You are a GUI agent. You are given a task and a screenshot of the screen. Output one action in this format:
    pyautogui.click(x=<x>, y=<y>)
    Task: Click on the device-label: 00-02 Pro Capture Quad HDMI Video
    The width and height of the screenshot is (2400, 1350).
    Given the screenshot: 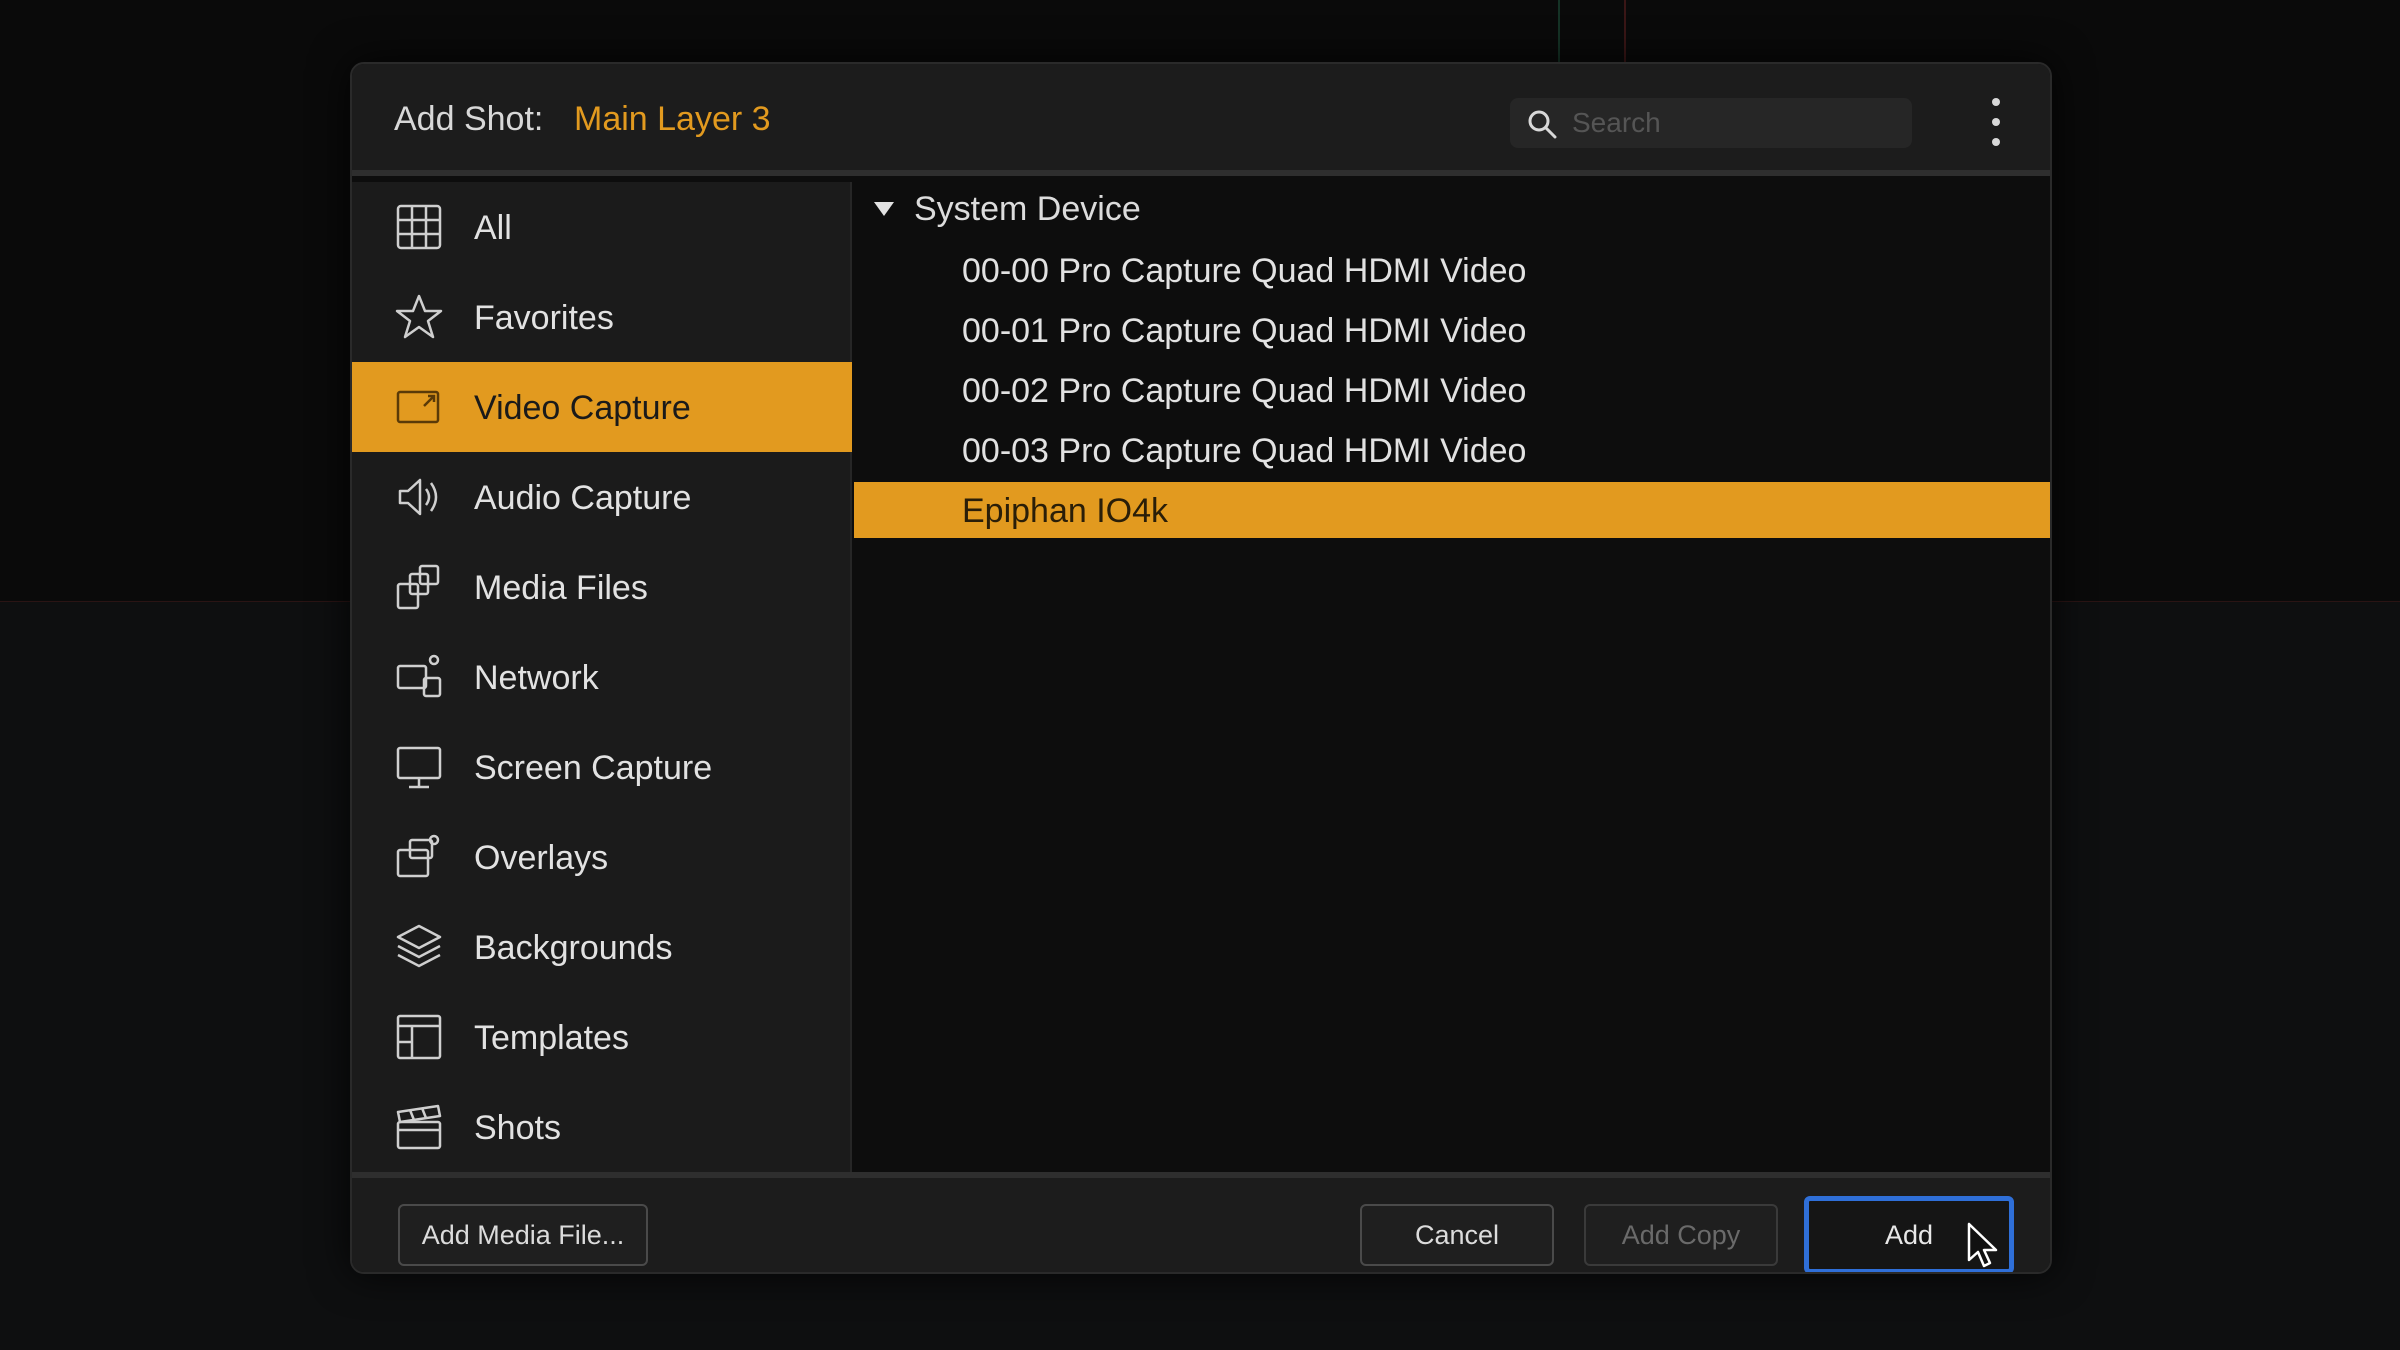 What is the action you would take?
    pyautogui.click(x=1244, y=391)
    